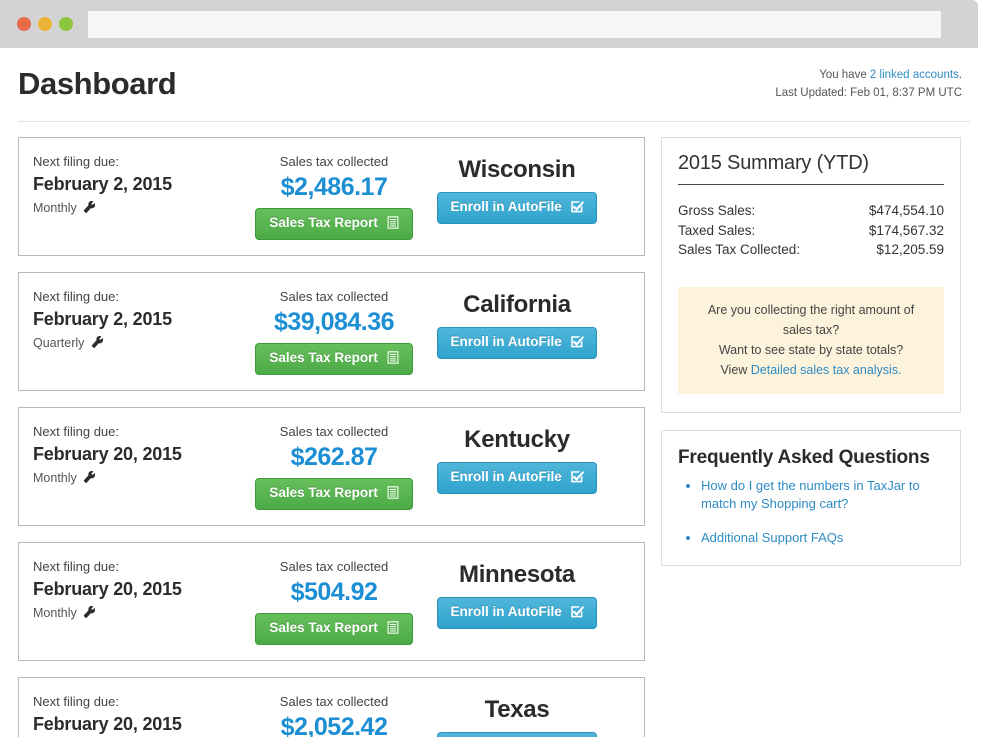 The image size is (988, 737). Describe the element at coordinates (960, 75) in the screenshot. I see `linked-accounts-suffix: .` at that location.